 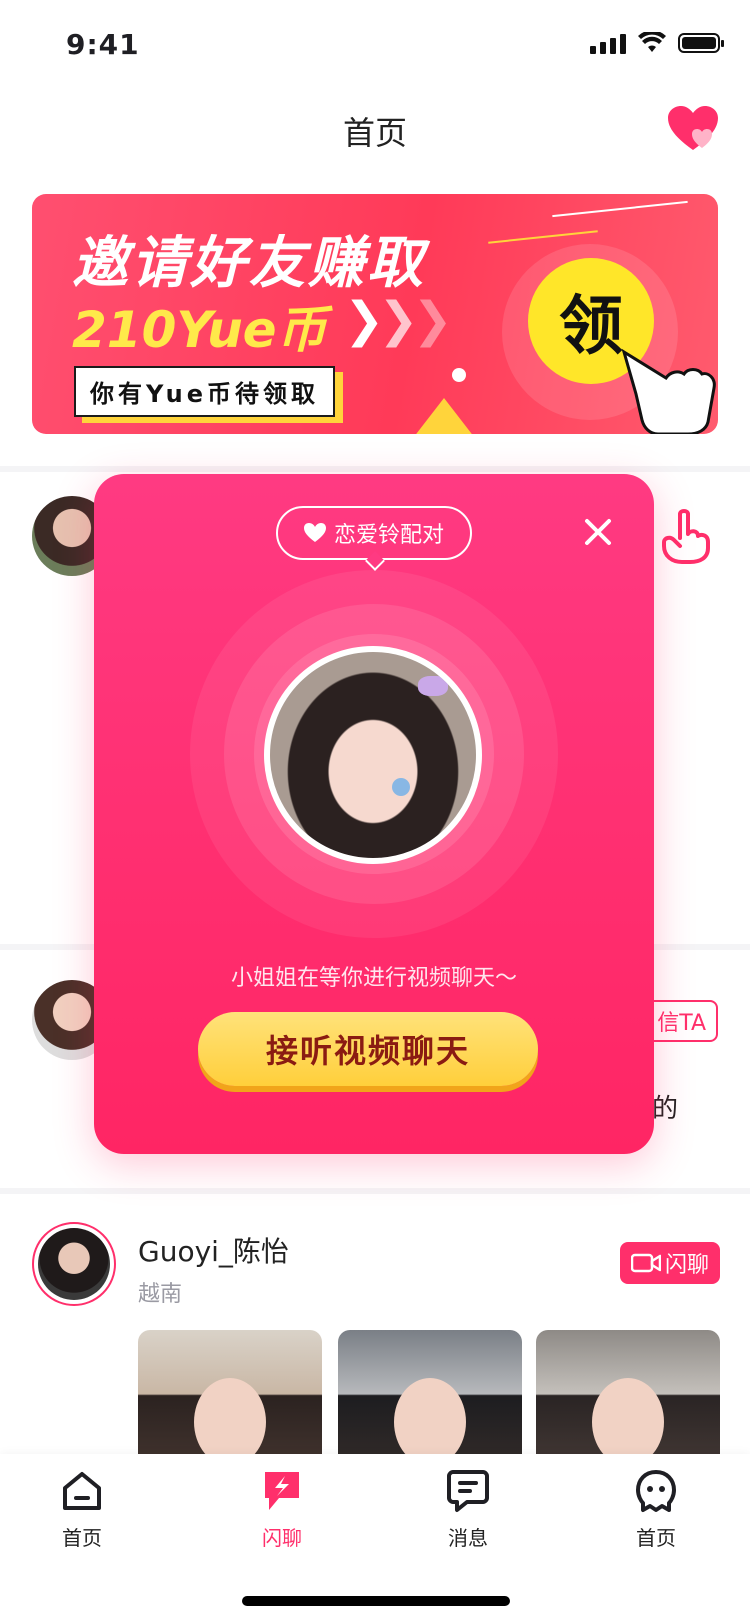 What do you see at coordinates (373, 978) in the screenshot?
I see `modal-subtitle: 小姐姐在等你进行视频聊天～` at bounding box center [373, 978].